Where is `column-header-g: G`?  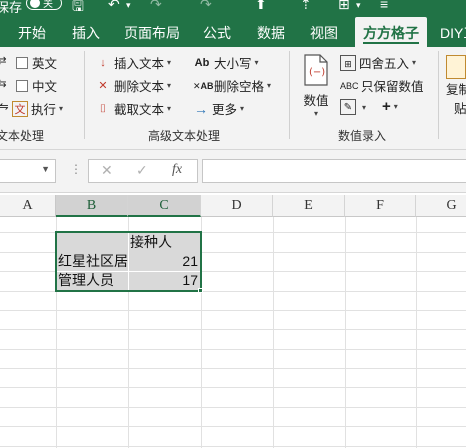 column-header-g: G is located at coordinates (441, 206).